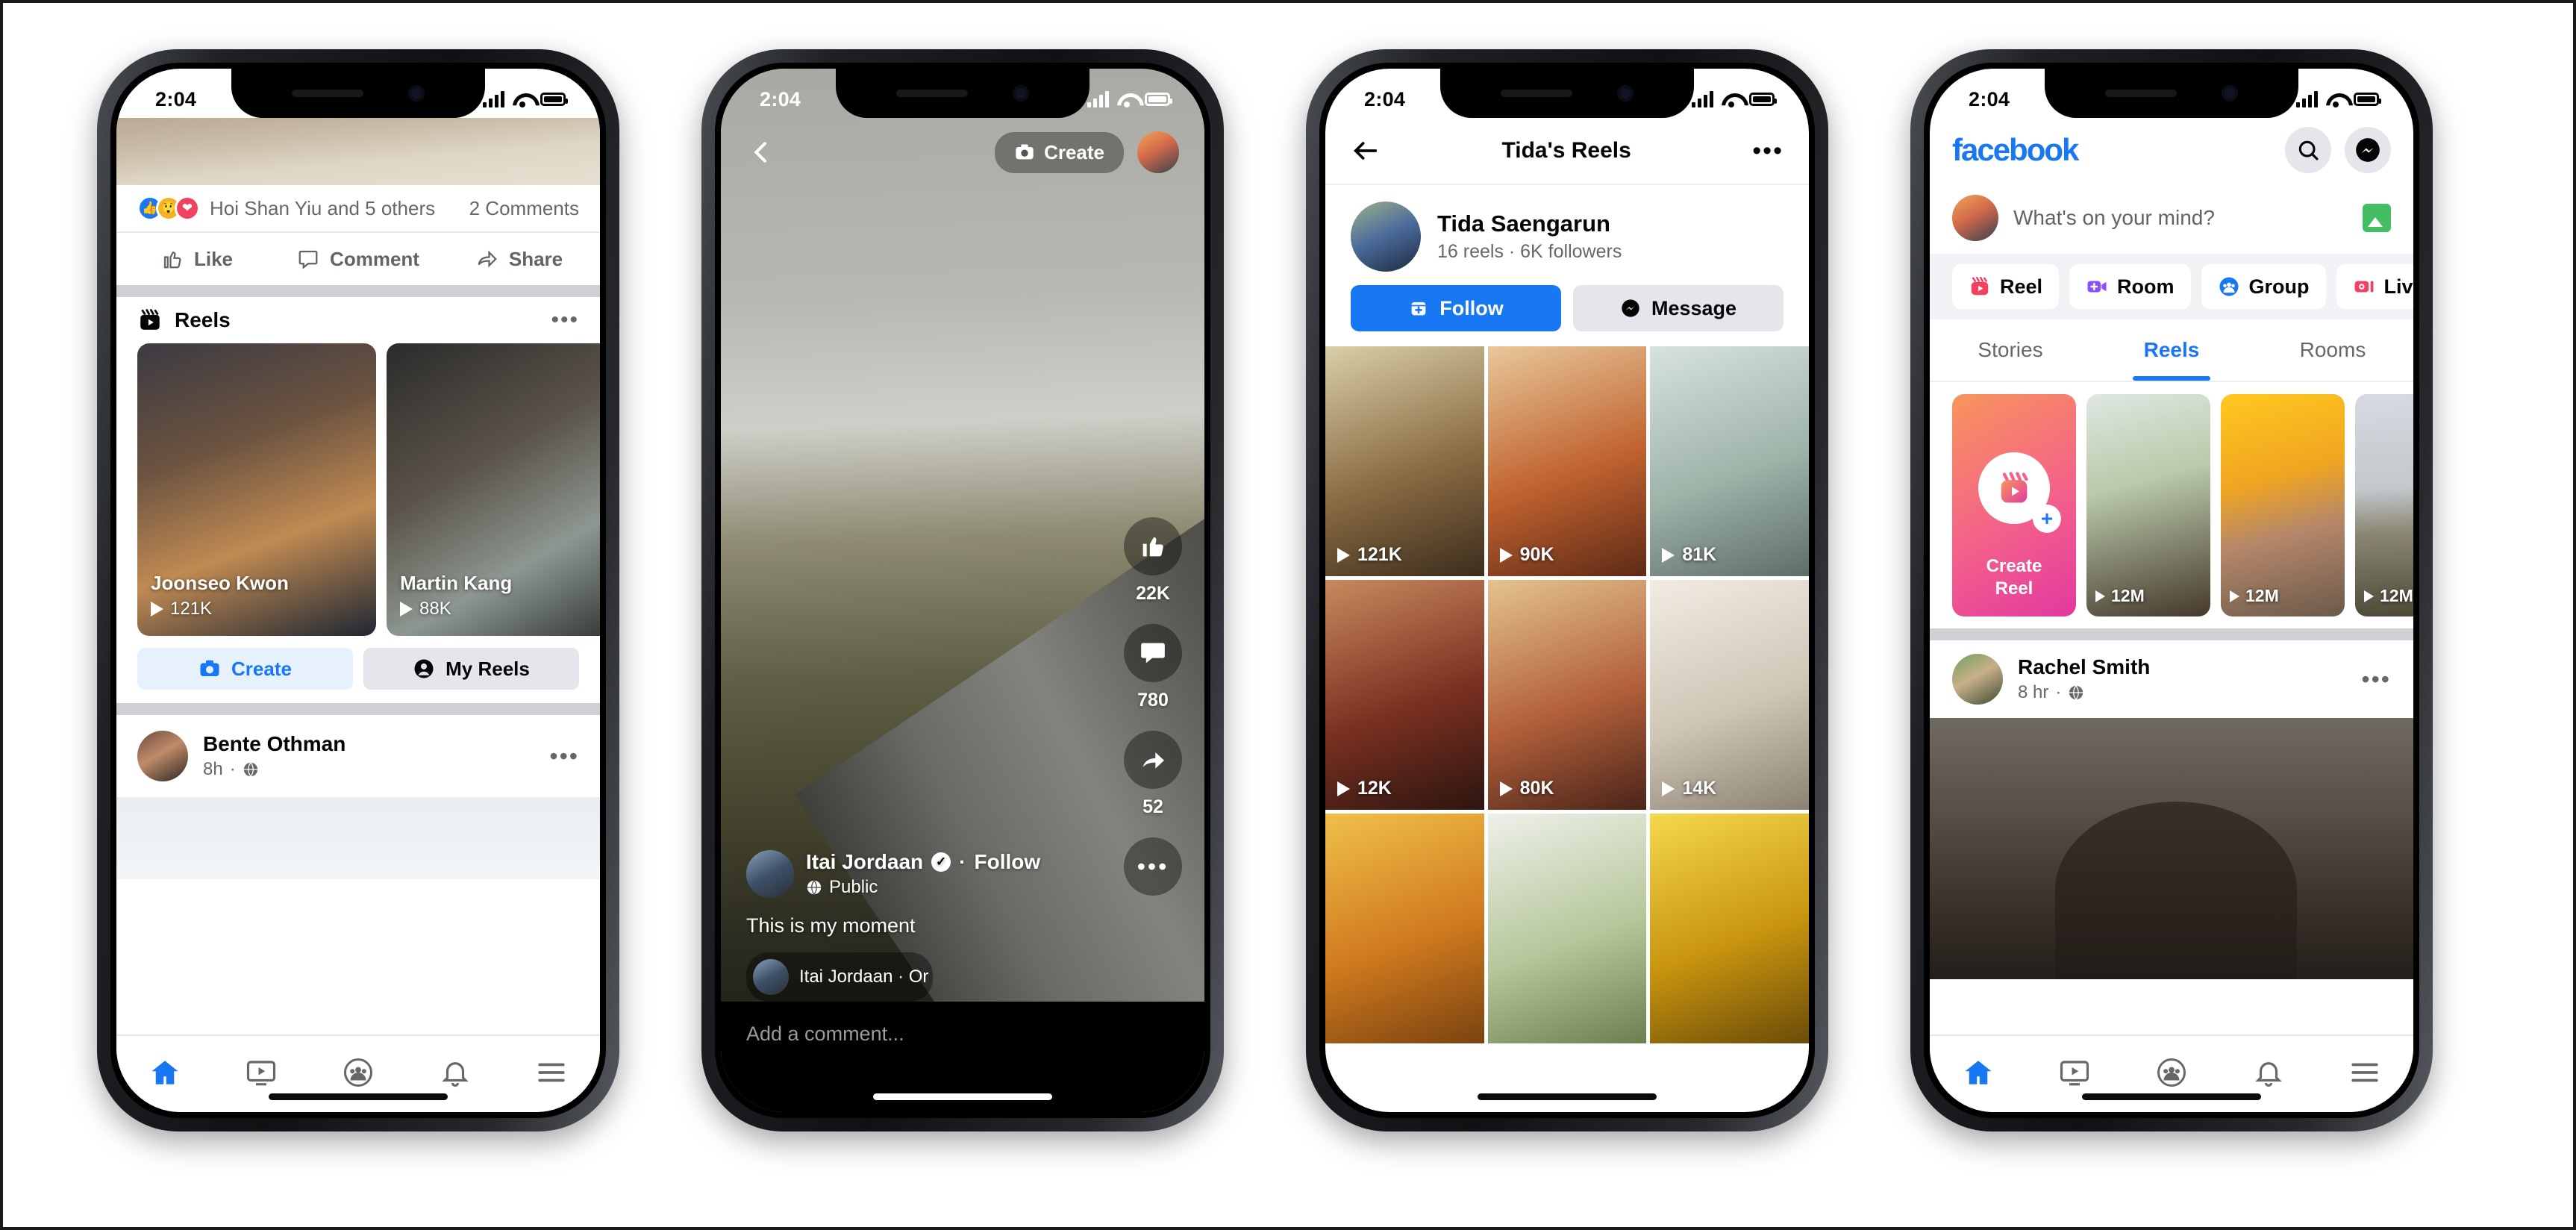  What do you see at coordinates (1153, 653) in the screenshot?
I see `comment-button` at bounding box center [1153, 653].